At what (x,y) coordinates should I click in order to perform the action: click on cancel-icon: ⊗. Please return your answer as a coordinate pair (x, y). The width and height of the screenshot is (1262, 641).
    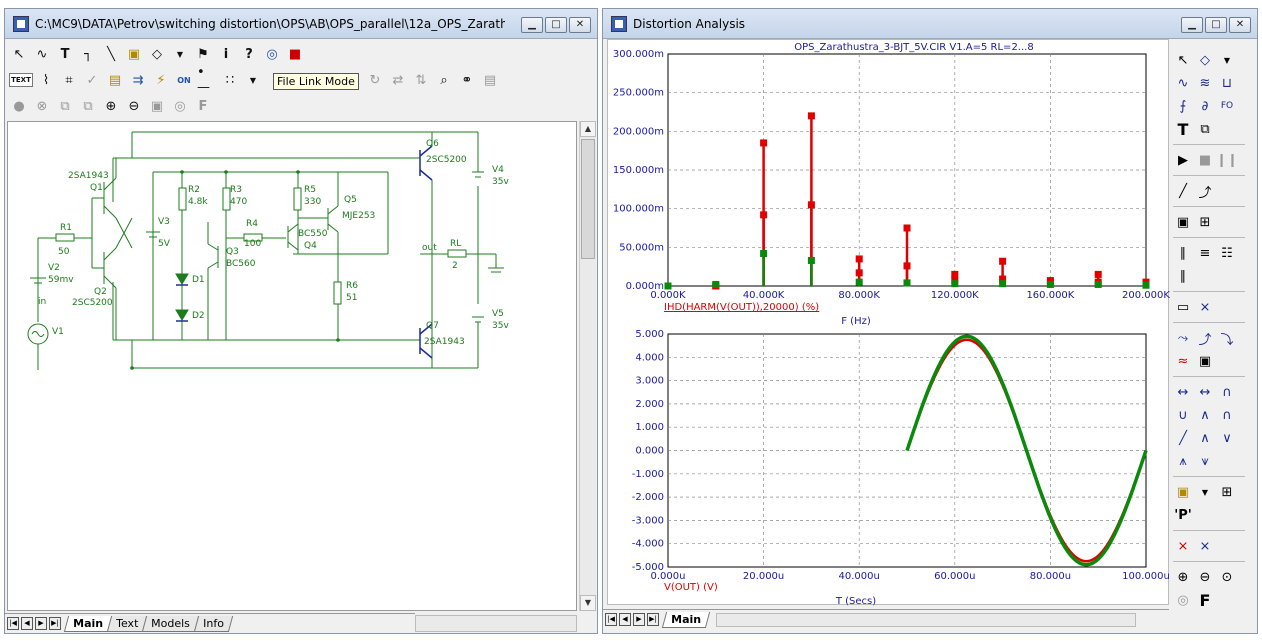
    Looking at the image, I should click on (42, 106).